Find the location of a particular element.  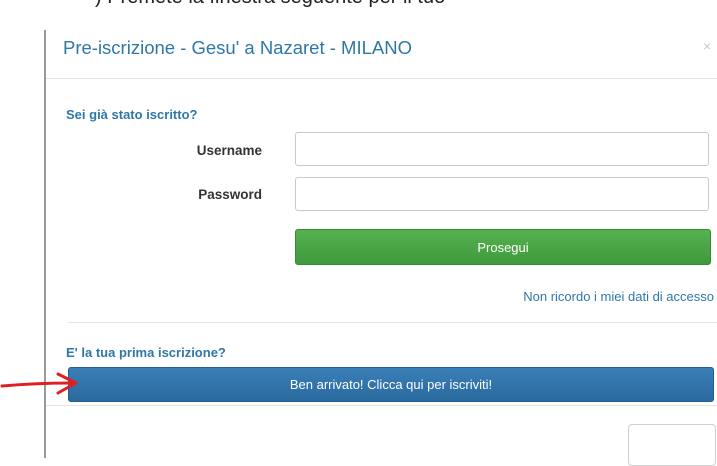

footer-button is located at coordinates (672, 445).